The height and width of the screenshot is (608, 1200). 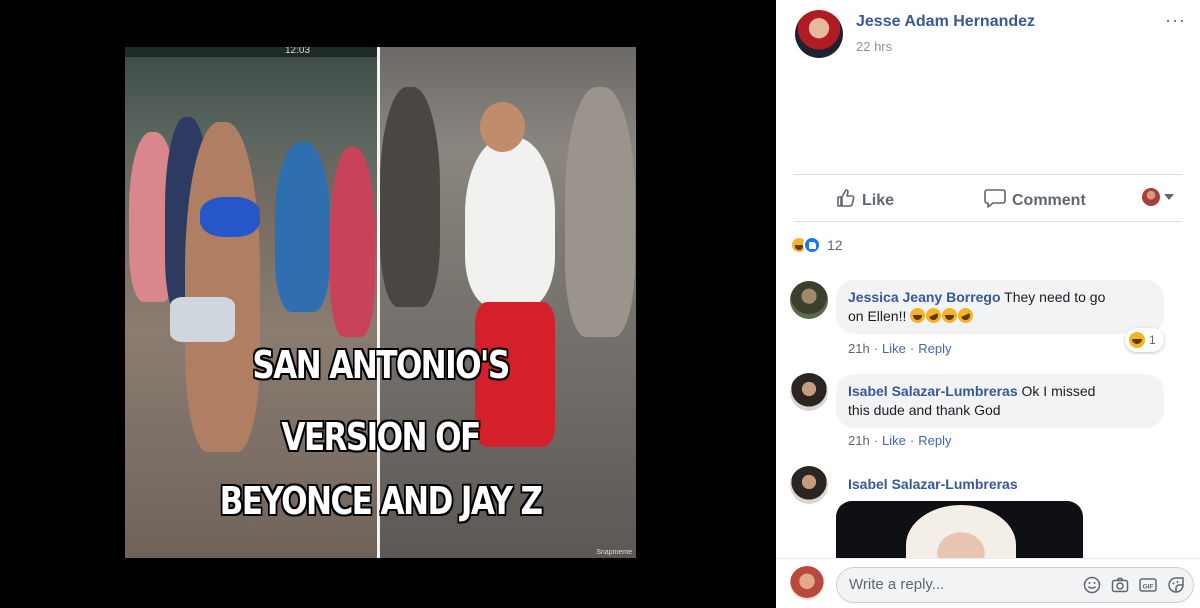 I want to click on phone-status-bar: 12:03, so click(x=251, y=52).